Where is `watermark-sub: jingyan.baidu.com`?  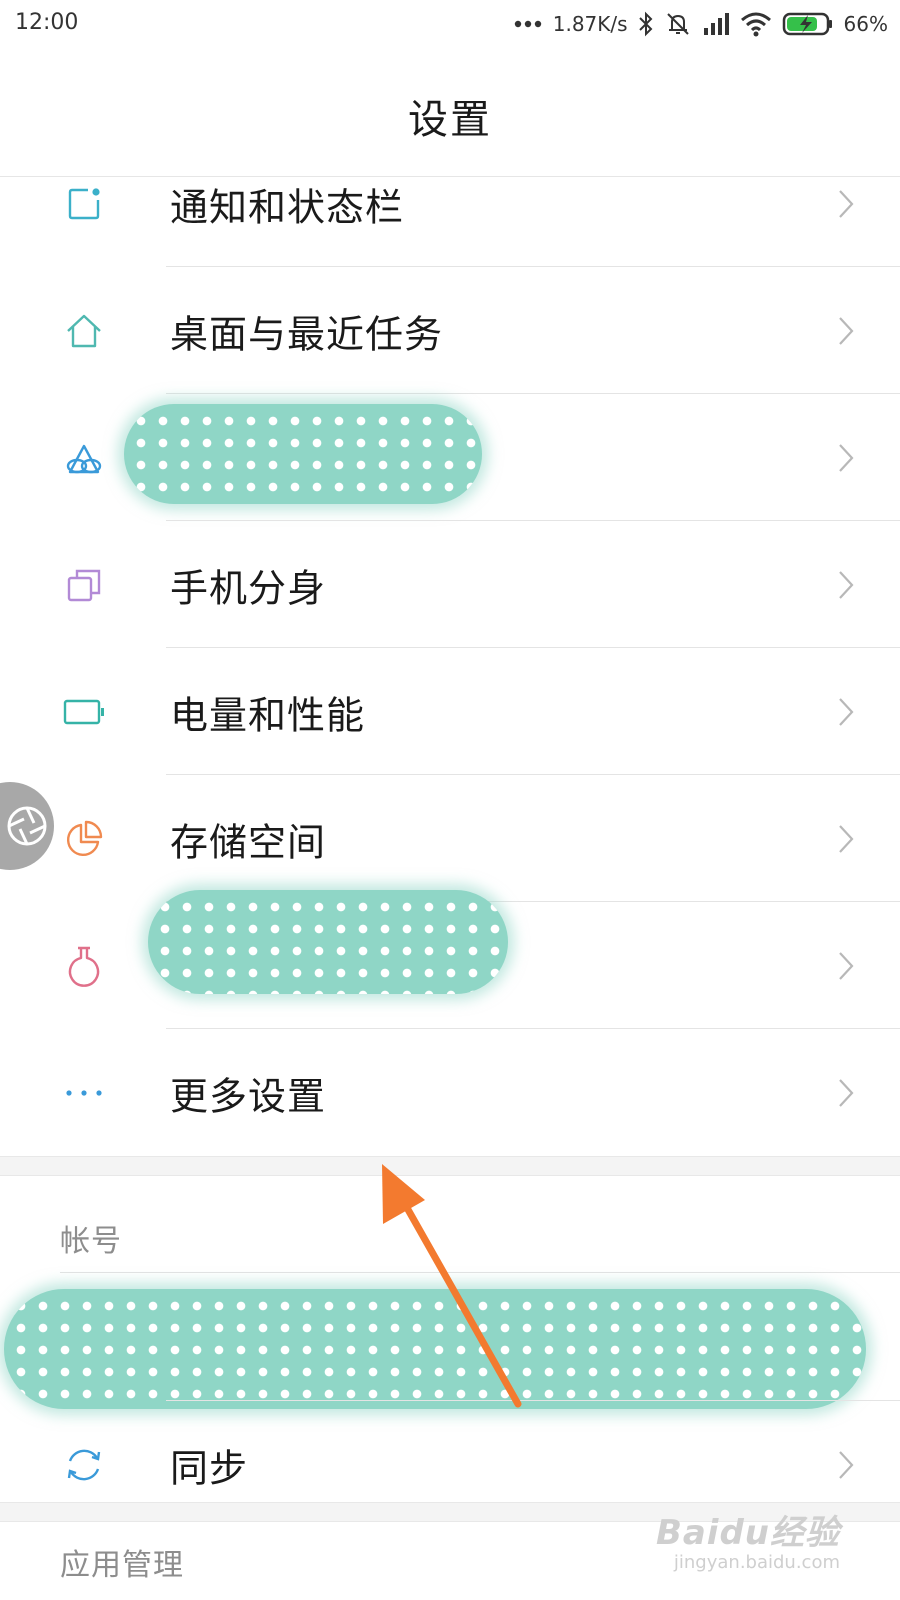
watermark-sub: jingyan.baidu.com is located at coordinates (756, 1562).